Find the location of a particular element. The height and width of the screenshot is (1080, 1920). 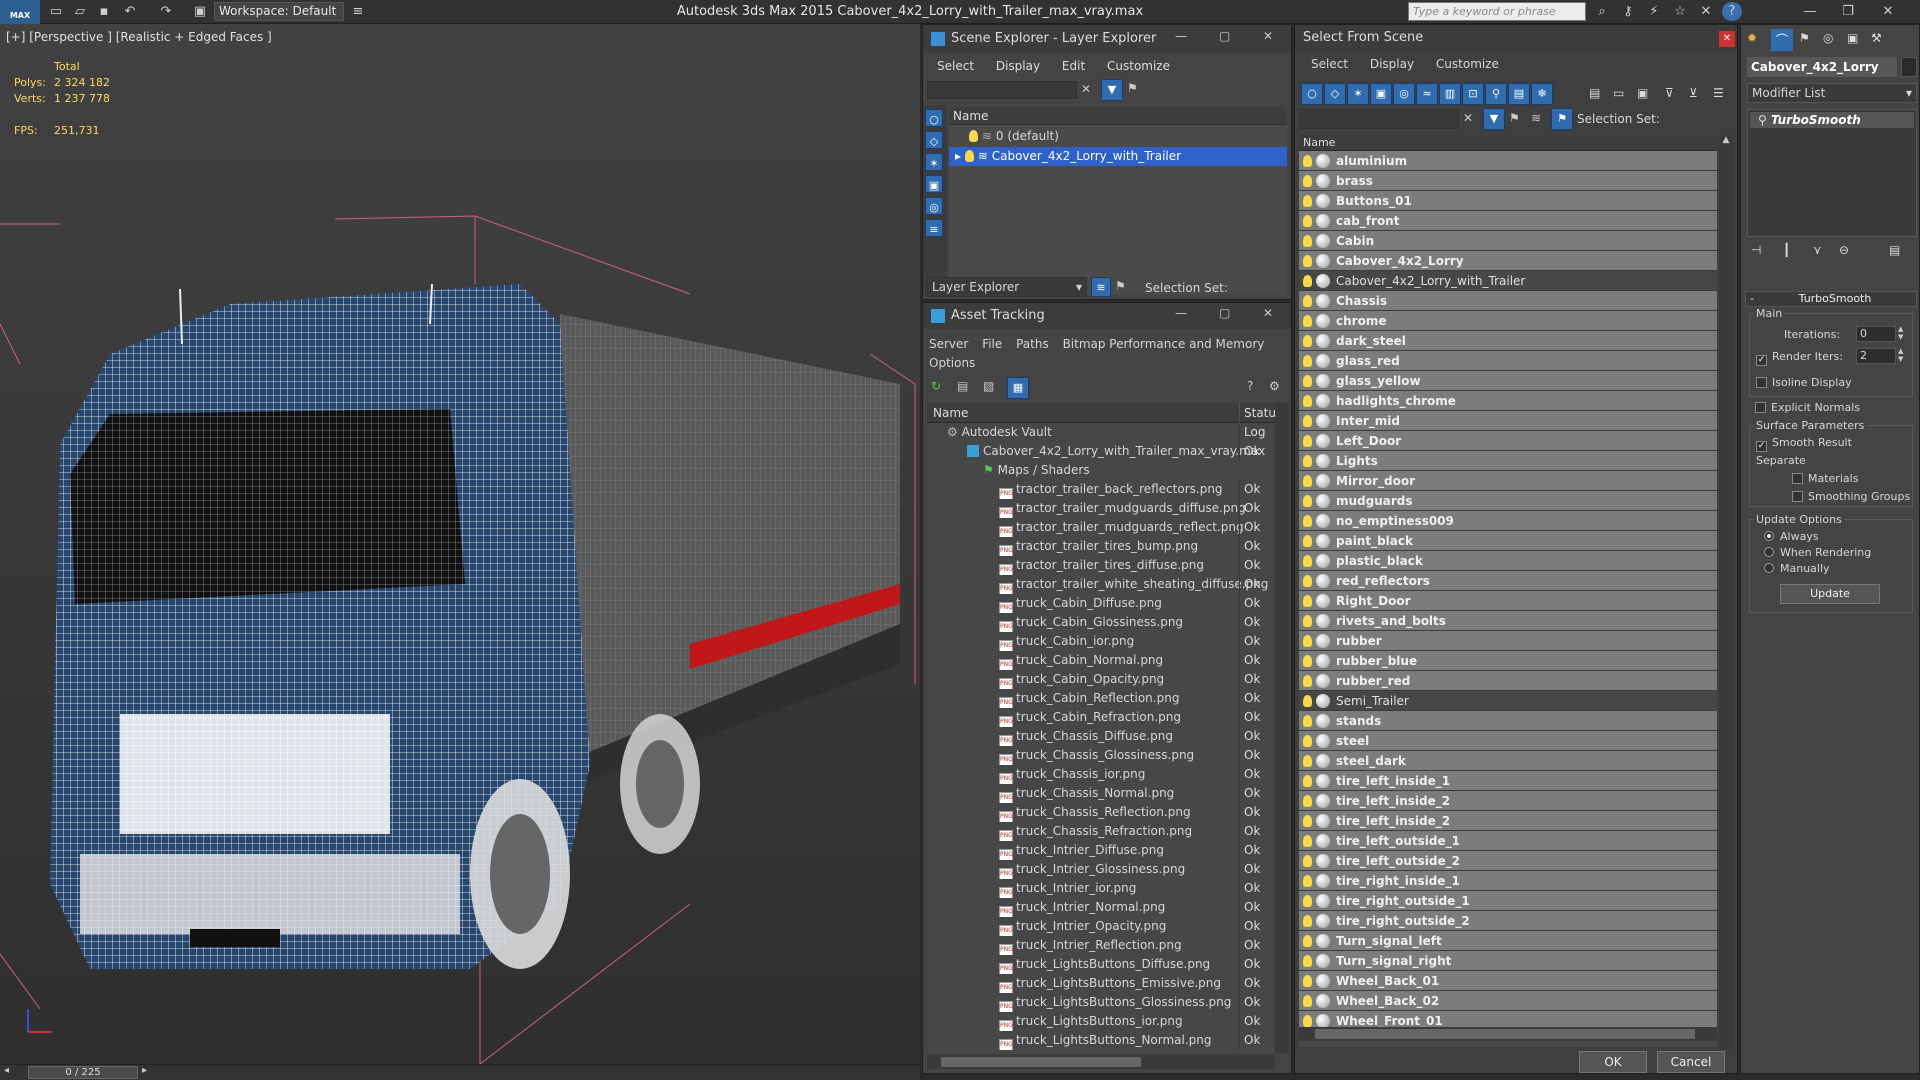

stack-item-turbosmooth: ⚲ TurboSmooth is located at coordinates (1832, 120).